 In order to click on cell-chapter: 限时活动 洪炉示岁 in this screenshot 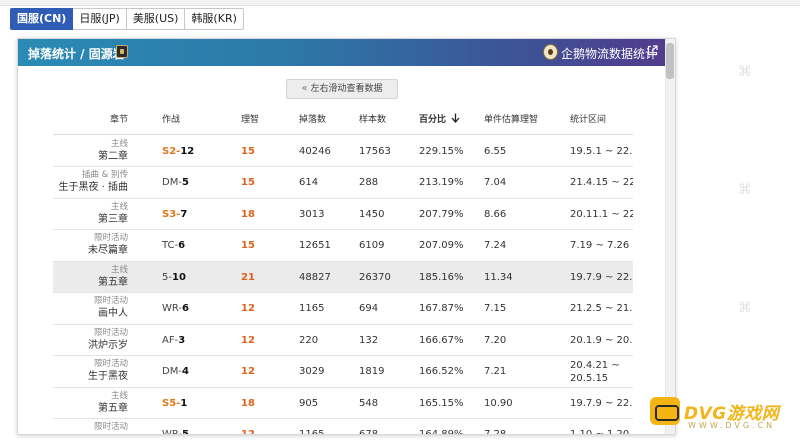, I will do `click(90, 340)`.